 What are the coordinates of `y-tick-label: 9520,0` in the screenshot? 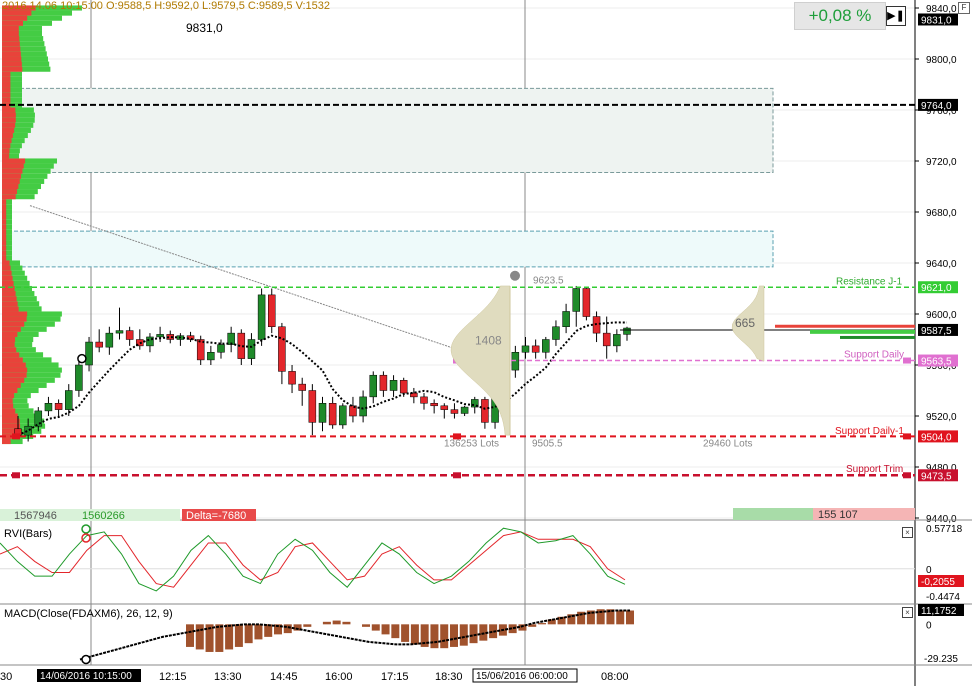 It's located at (941, 417).